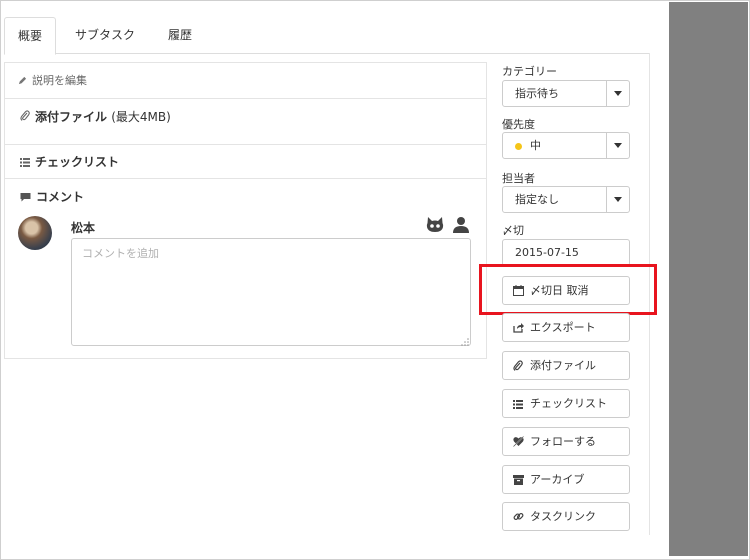  What do you see at coordinates (513, 230) in the screenshot?
I see `due-label: 〆切` at bounding box center [513, 230].